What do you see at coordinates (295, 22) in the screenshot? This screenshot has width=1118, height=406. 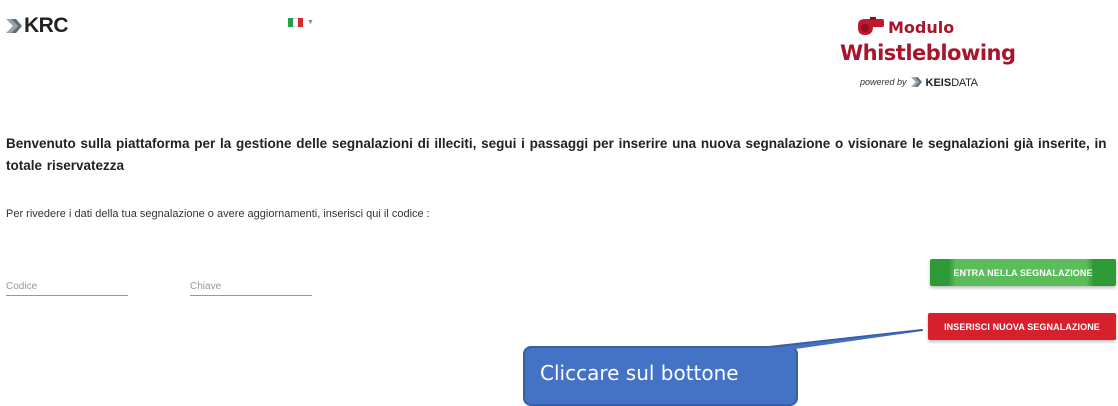 I see `italy-flag-icon` at bounding box center [295, 22].